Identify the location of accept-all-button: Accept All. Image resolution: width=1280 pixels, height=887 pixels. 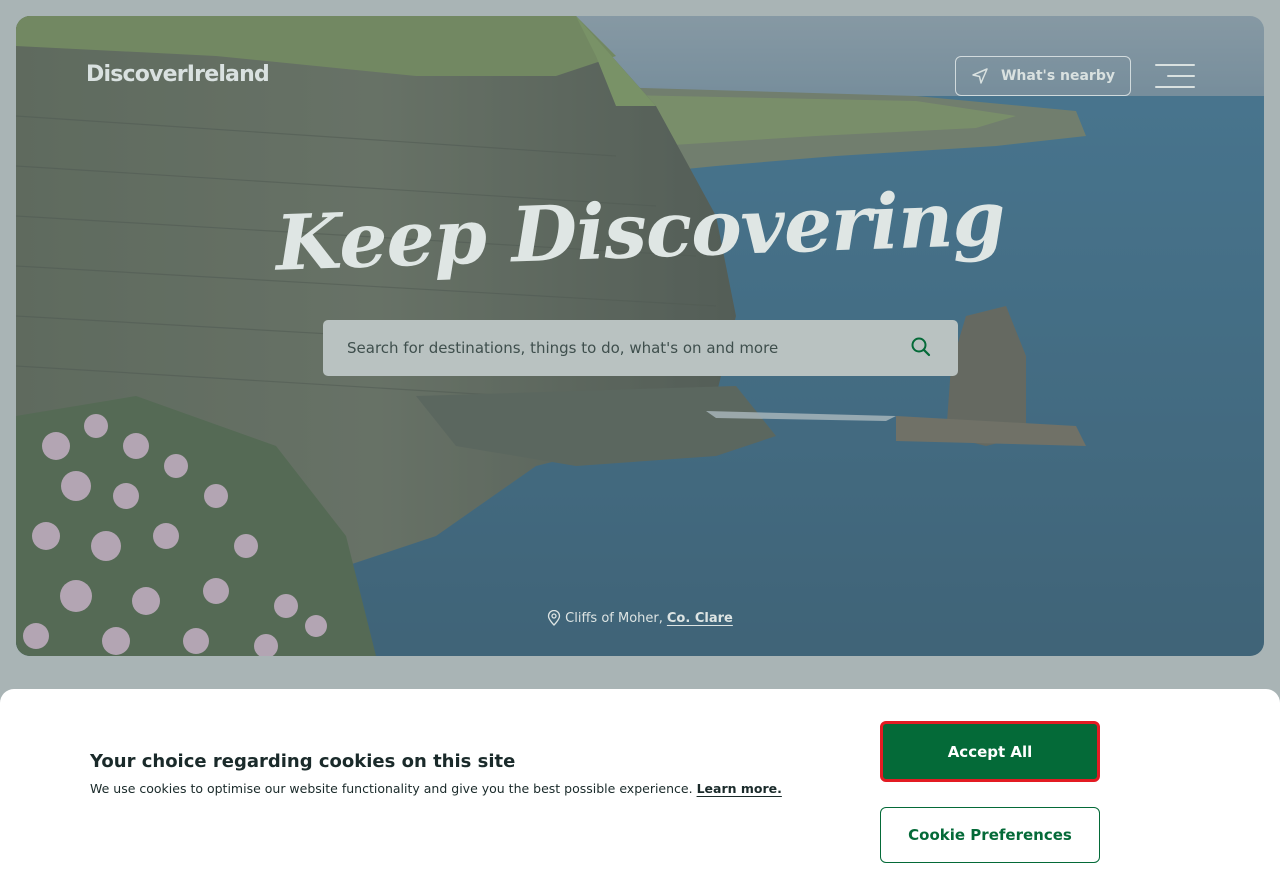
(990, 751).